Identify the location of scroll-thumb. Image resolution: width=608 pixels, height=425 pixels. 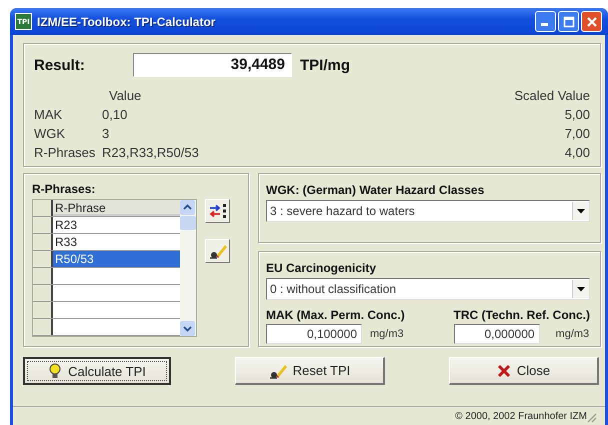
(188, 223).